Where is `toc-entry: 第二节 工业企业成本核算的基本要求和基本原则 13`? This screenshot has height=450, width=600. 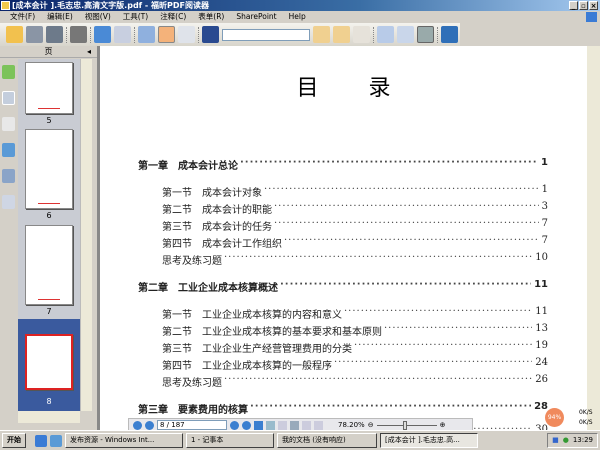 toc-entry: 第二节 工业企业成本核算的基本要求和基本原则 13 is located at coordinates (355, 330).